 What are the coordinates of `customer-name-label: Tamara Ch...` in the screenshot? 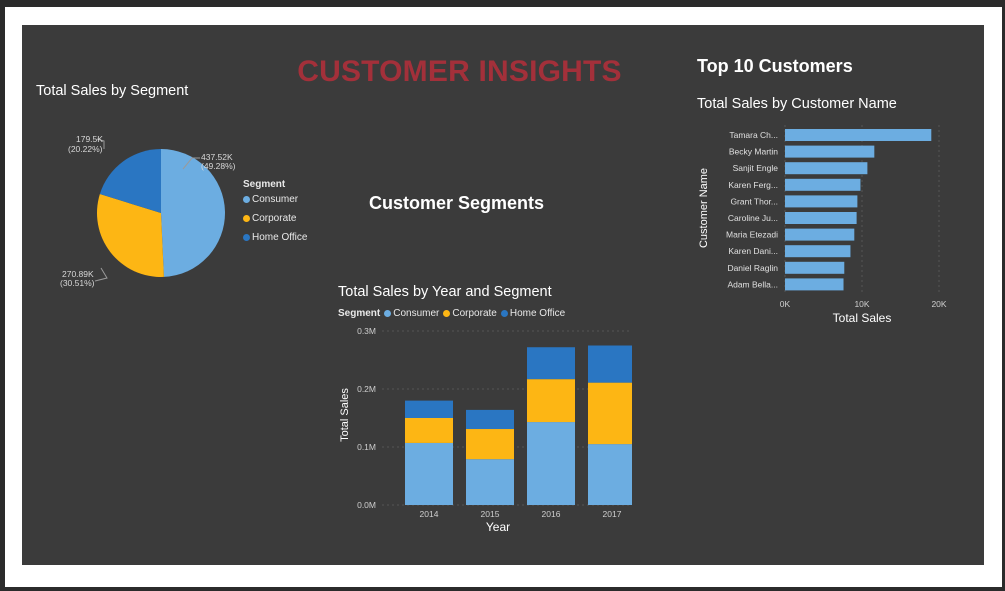 It's located at (753, 135).